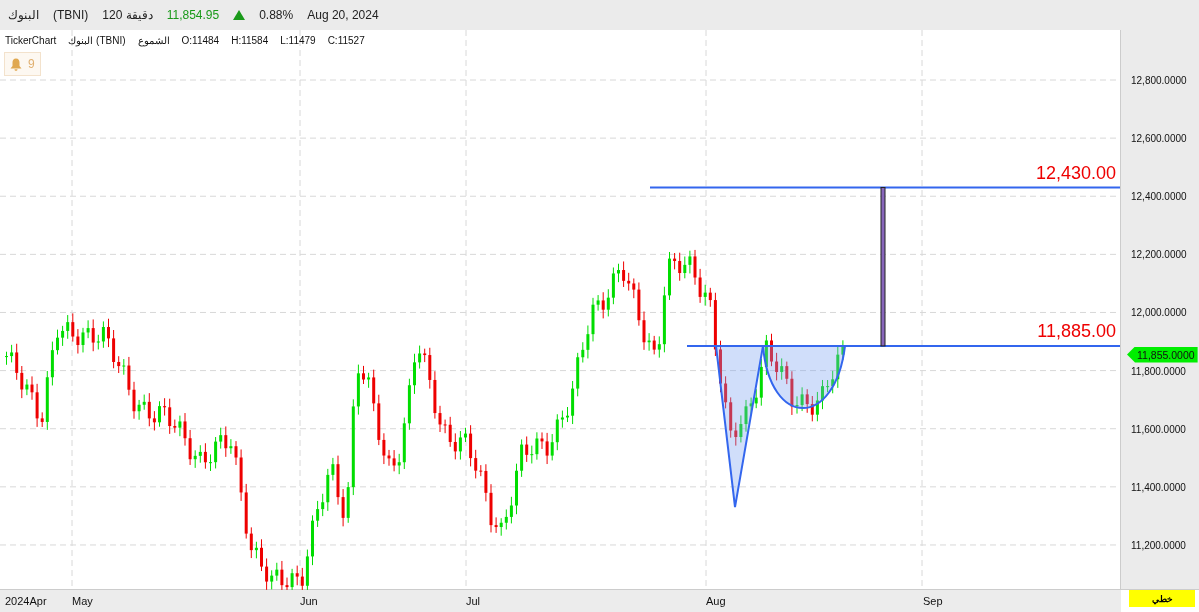  I want to click on legend-close: C:11527, so click(346, 40).